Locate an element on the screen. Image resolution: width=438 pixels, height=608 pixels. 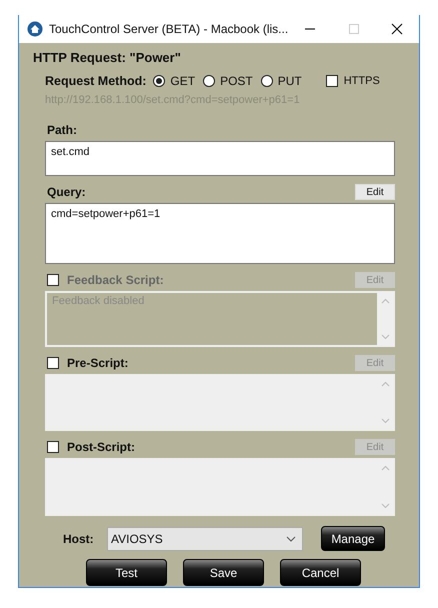
section-label: Post-Script: is located at coordinates (101, 447).